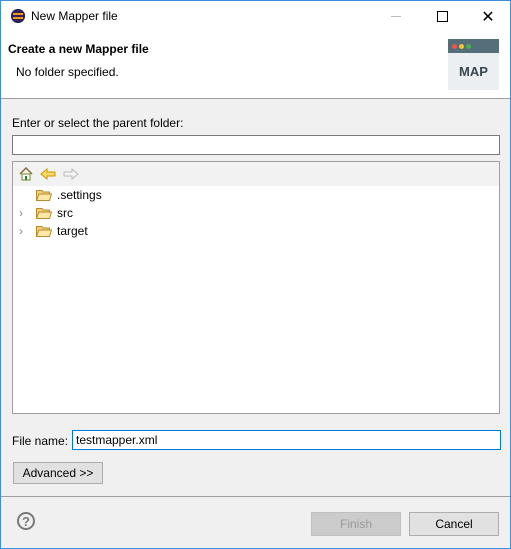 The width and height of the screenshot is (511, 549). Describe the element at coordinates (473, 46) in the screenshot. I see `banner-bar` at that location.